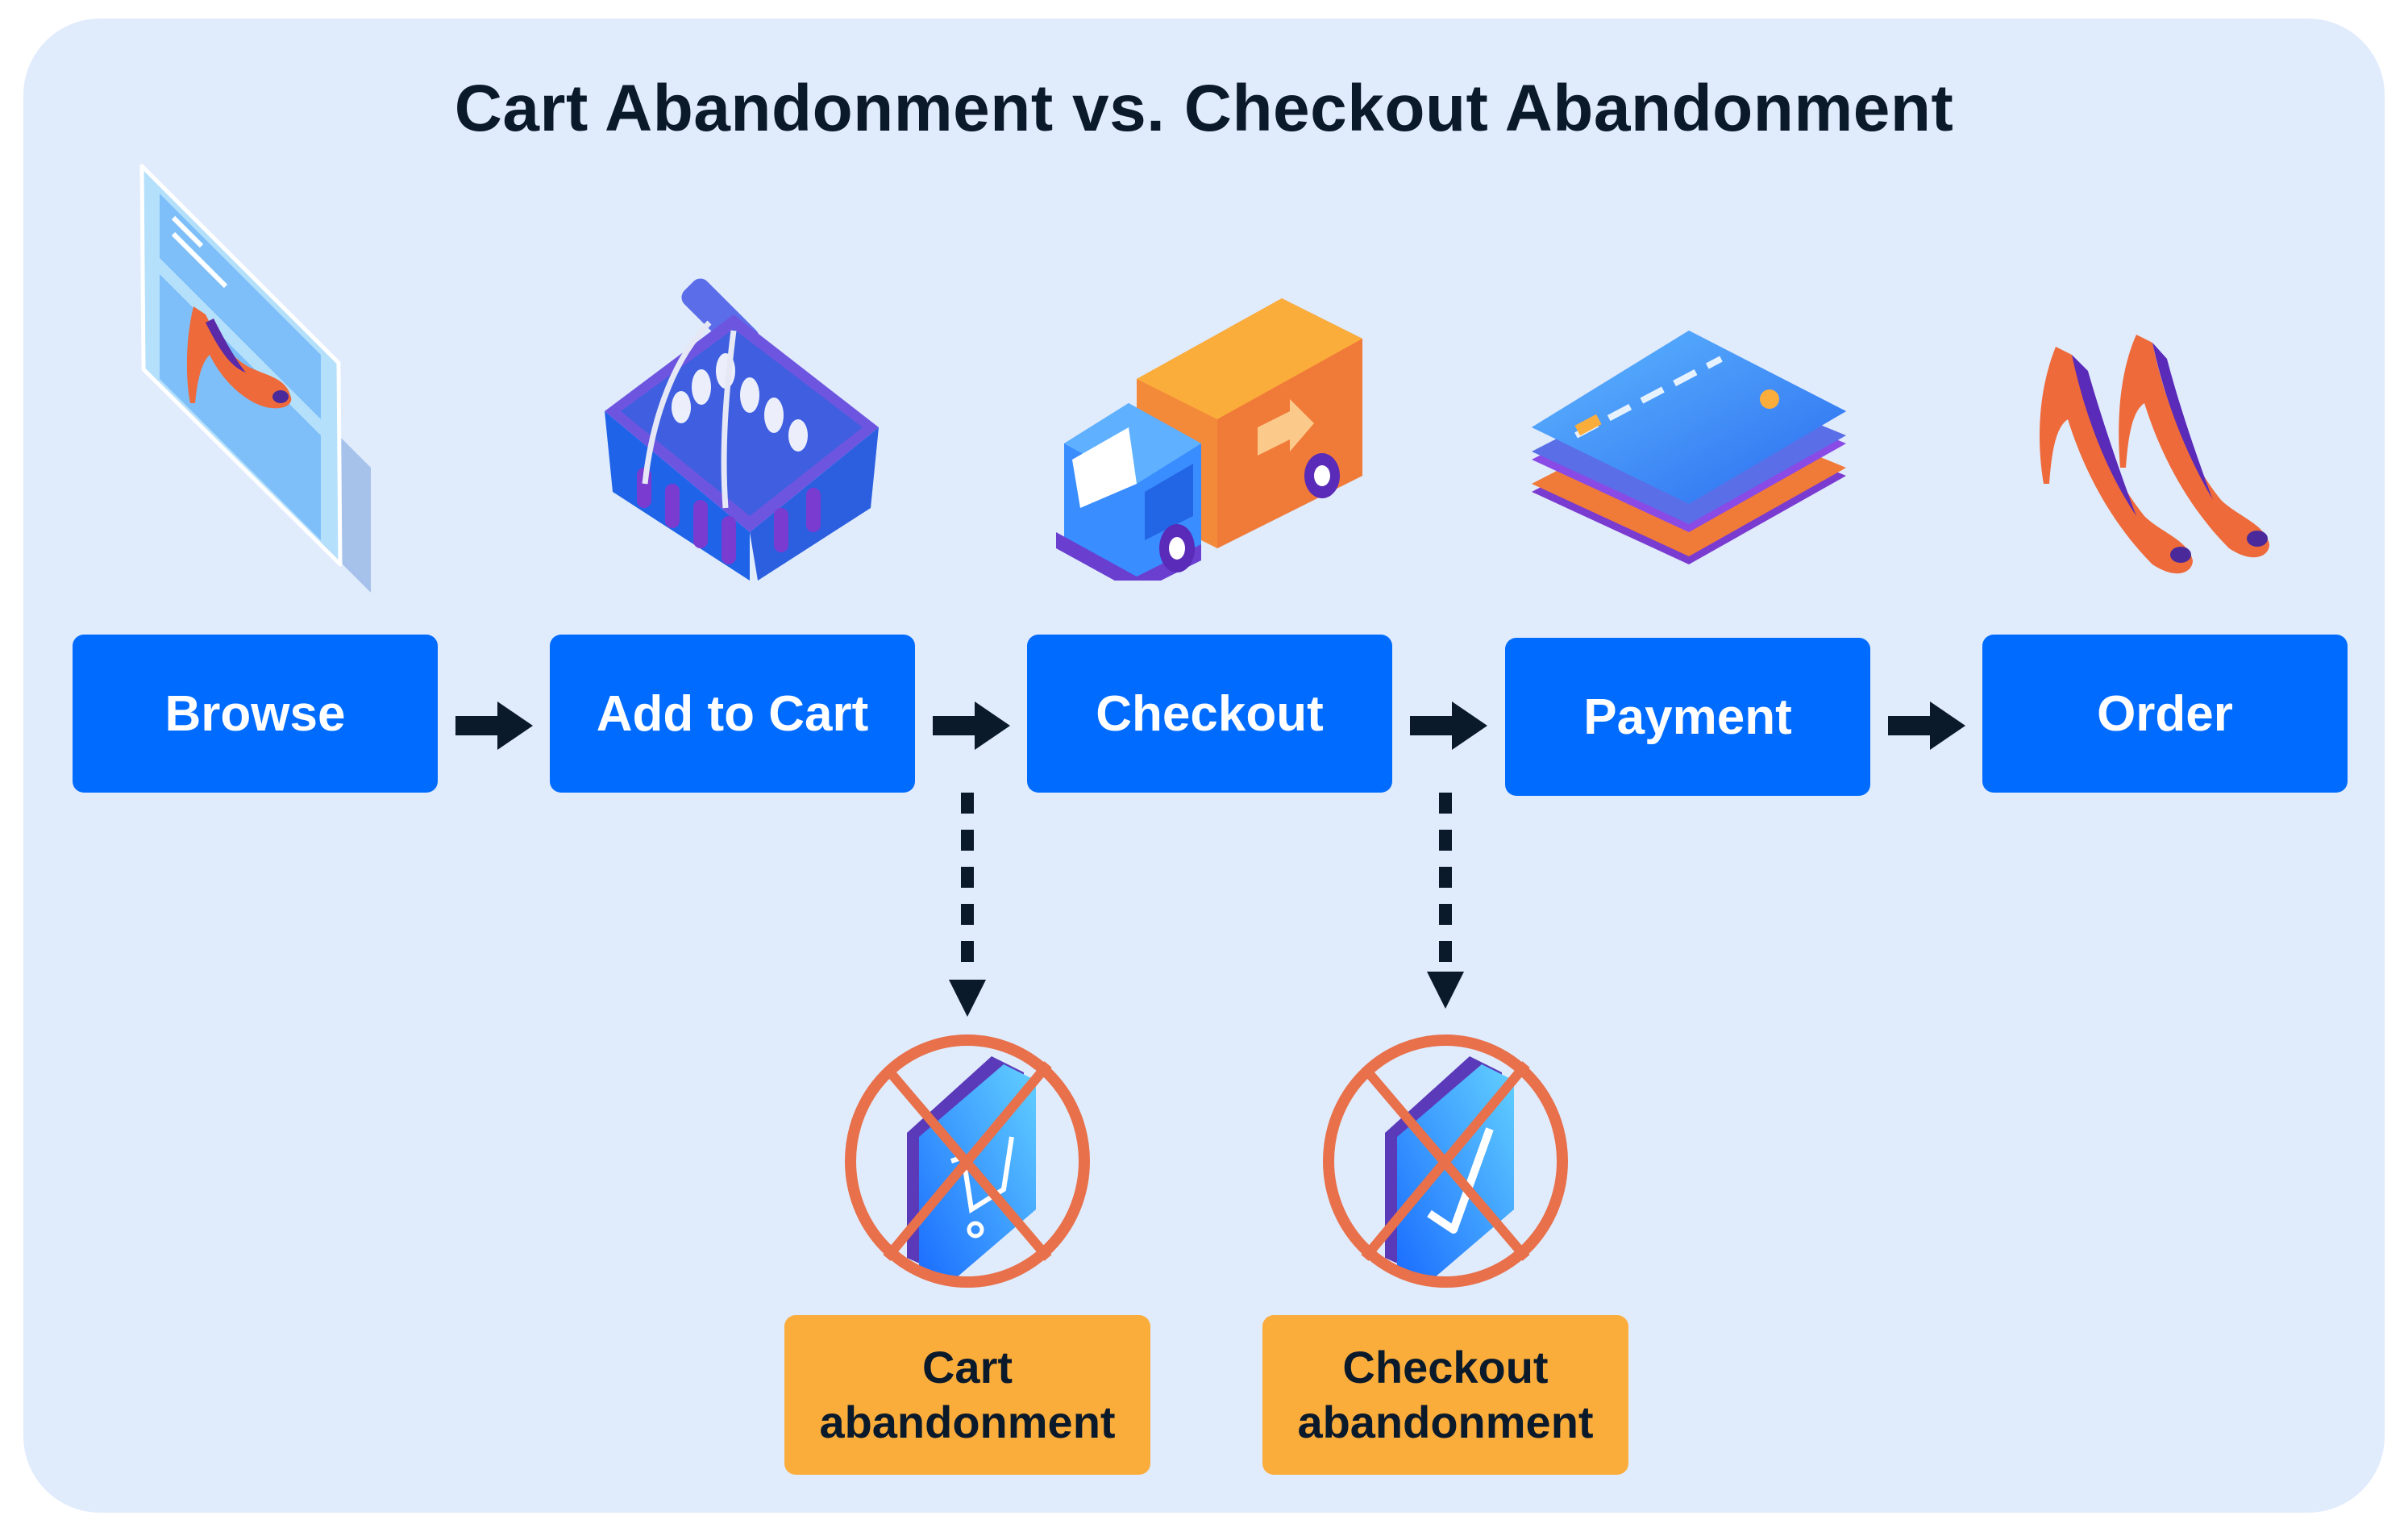  I want to click on prohibited-checkmark-icon, so click(1445, 1161).